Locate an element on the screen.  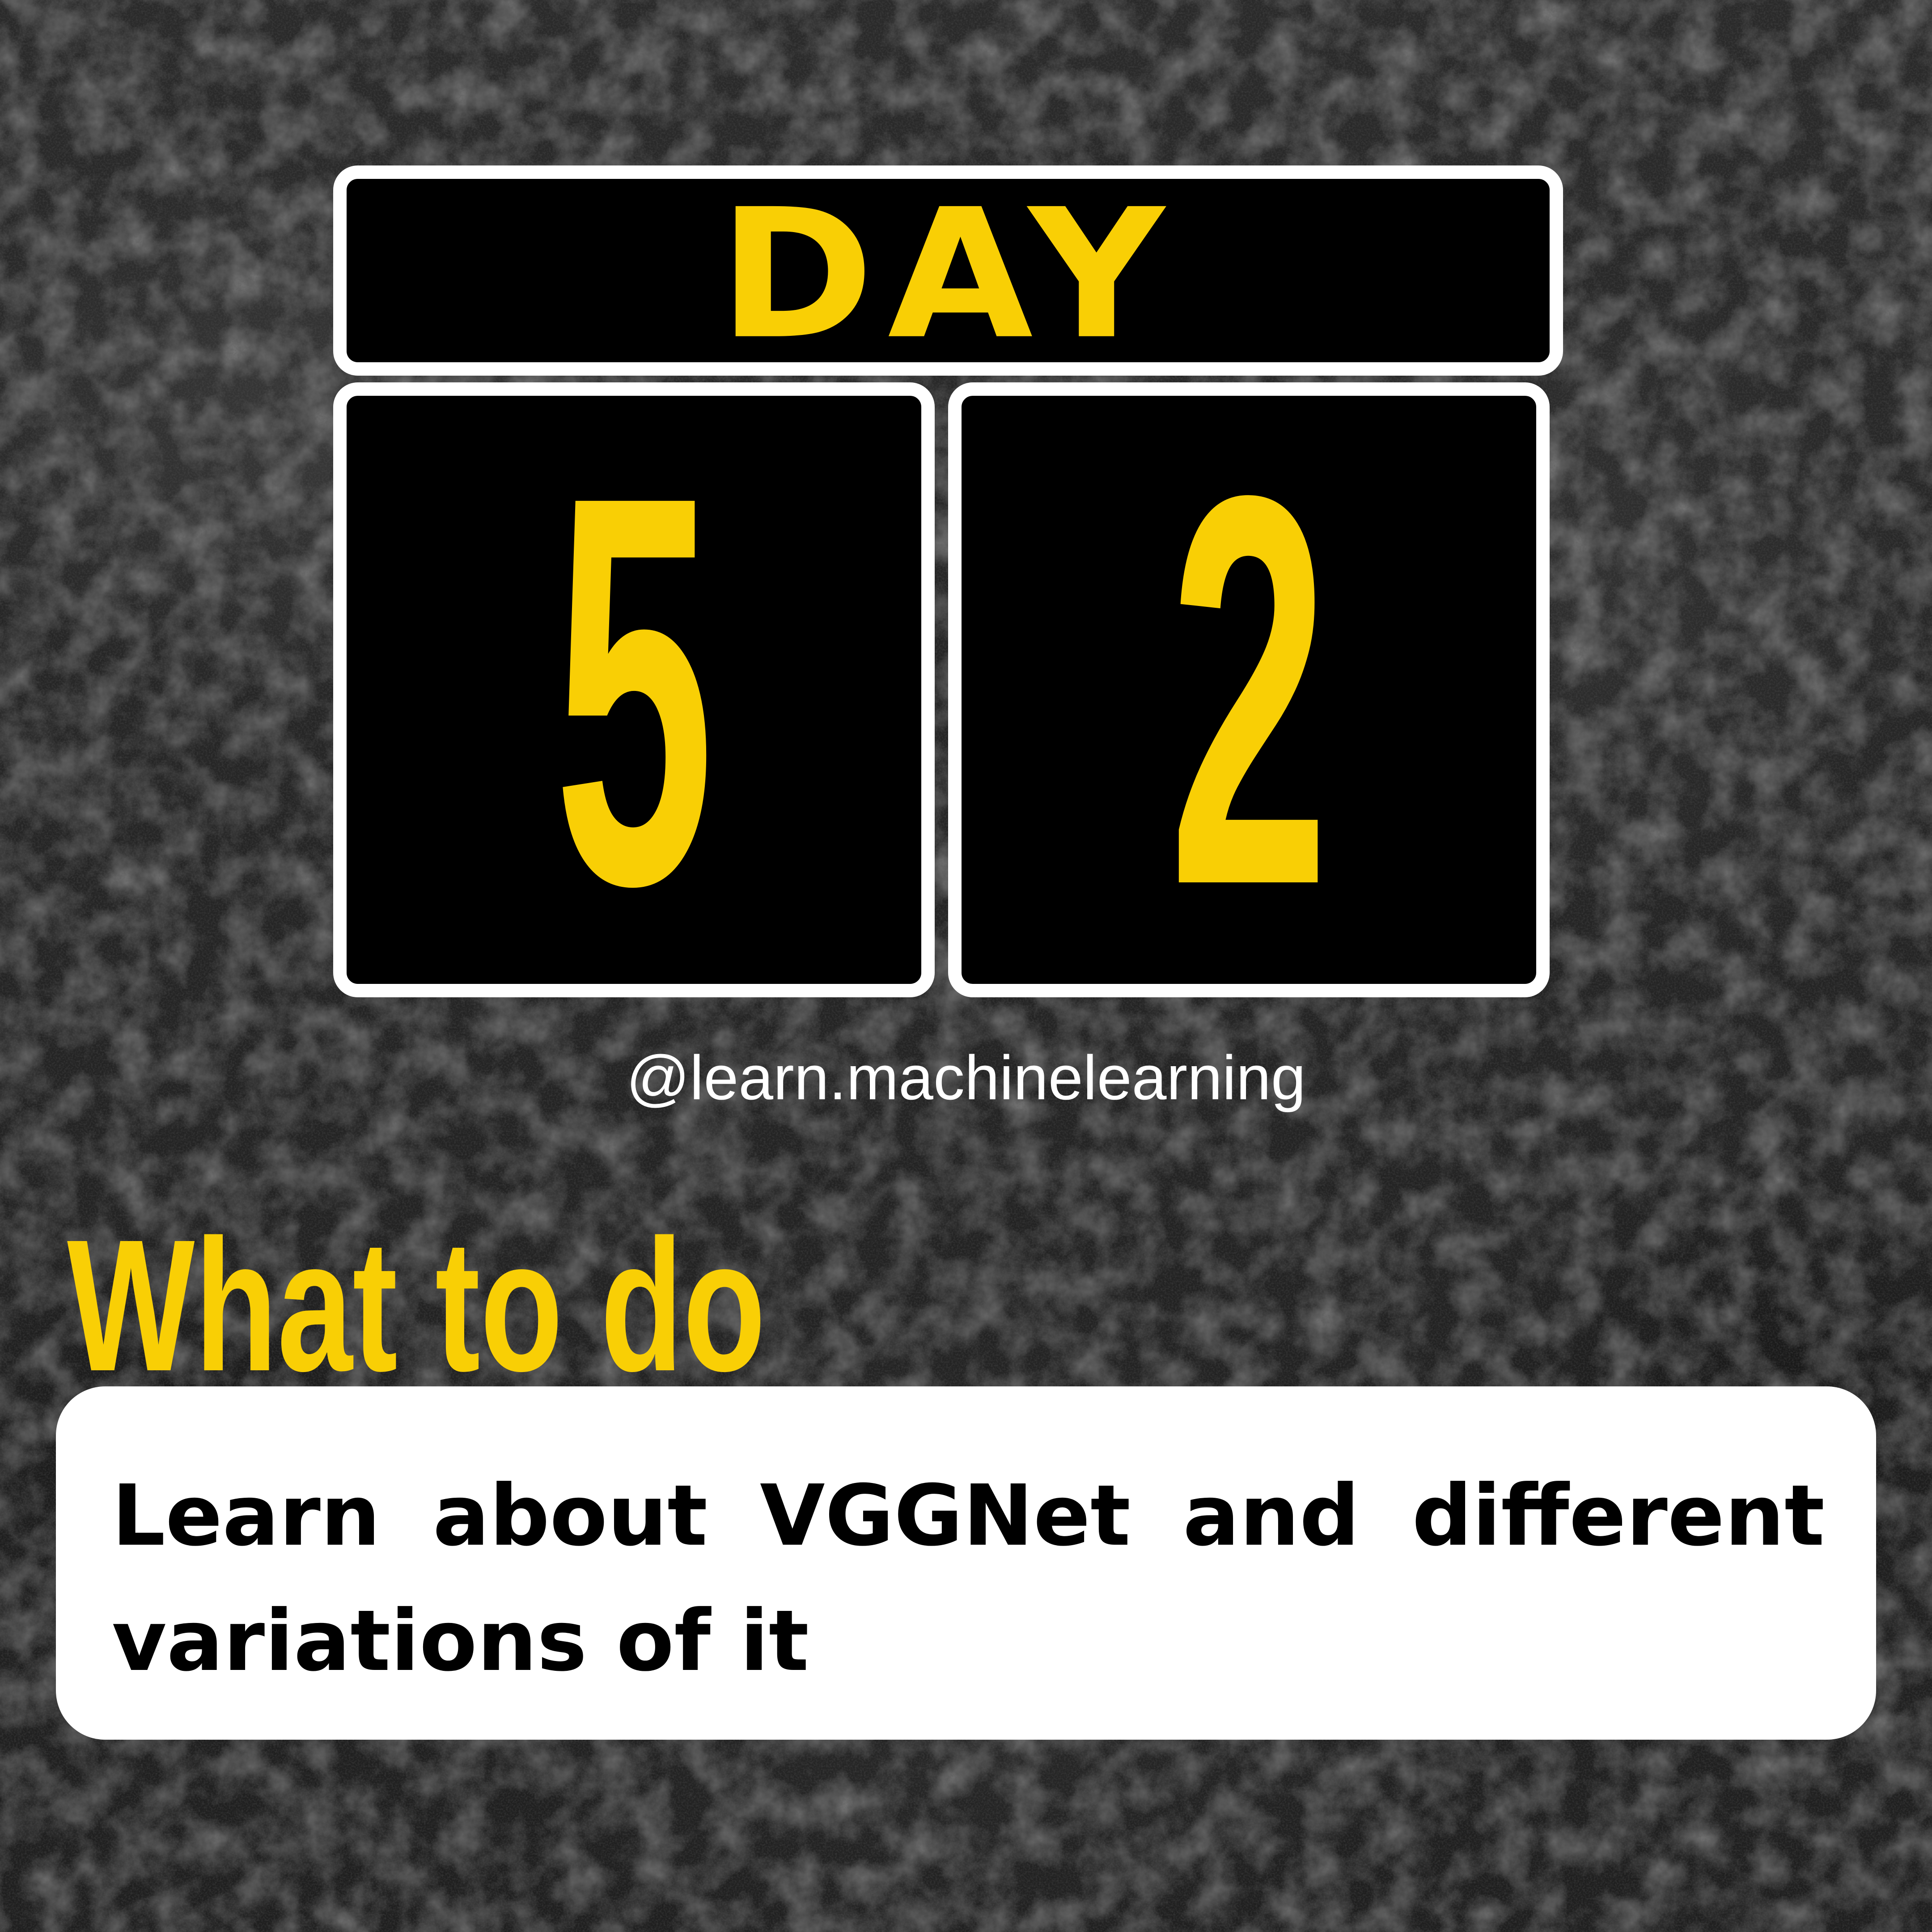
day-header-panel: DAY is located at coordinates (948, 270).